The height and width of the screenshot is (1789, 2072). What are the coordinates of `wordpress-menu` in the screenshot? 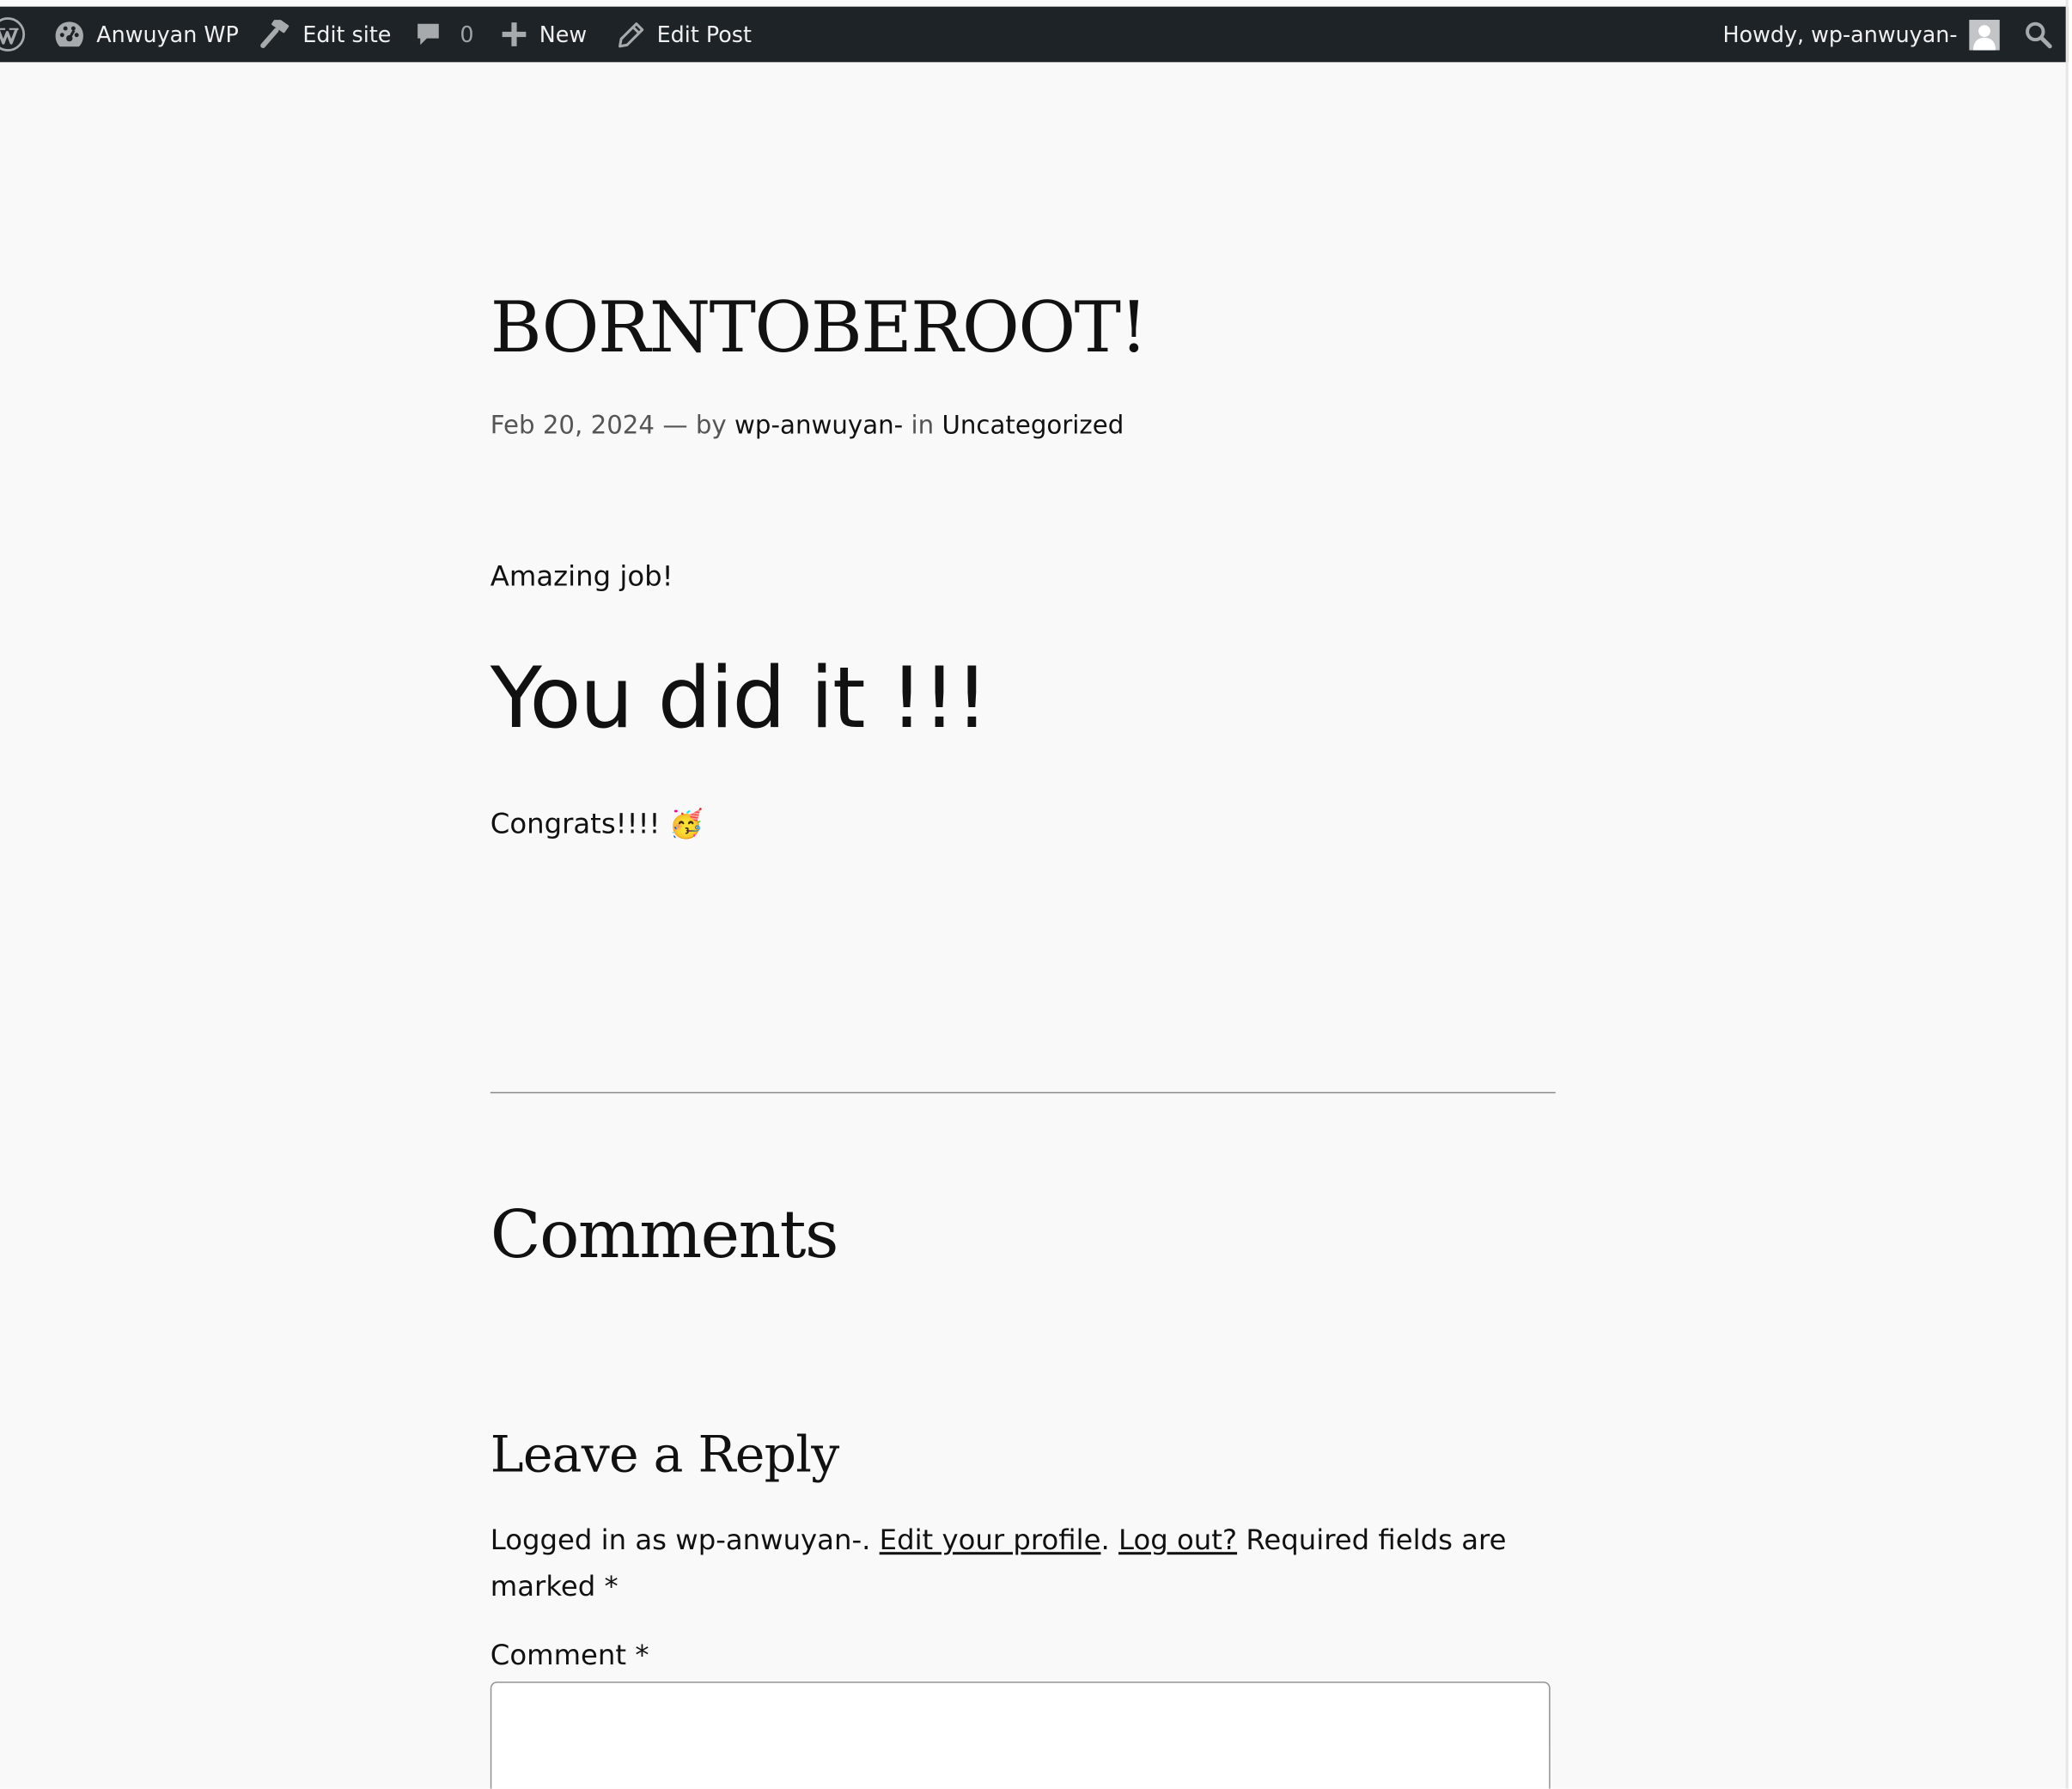 It's located at (13, 35).